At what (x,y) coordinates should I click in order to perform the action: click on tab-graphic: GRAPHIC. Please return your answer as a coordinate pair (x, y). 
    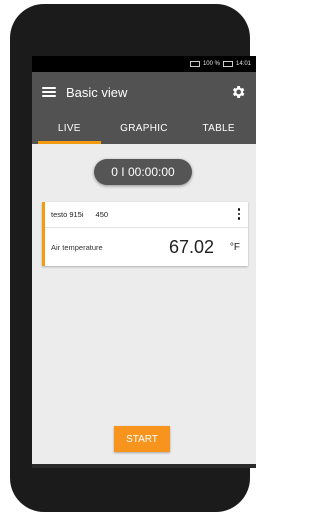
    Looking at the image, I should click on (144, 128).